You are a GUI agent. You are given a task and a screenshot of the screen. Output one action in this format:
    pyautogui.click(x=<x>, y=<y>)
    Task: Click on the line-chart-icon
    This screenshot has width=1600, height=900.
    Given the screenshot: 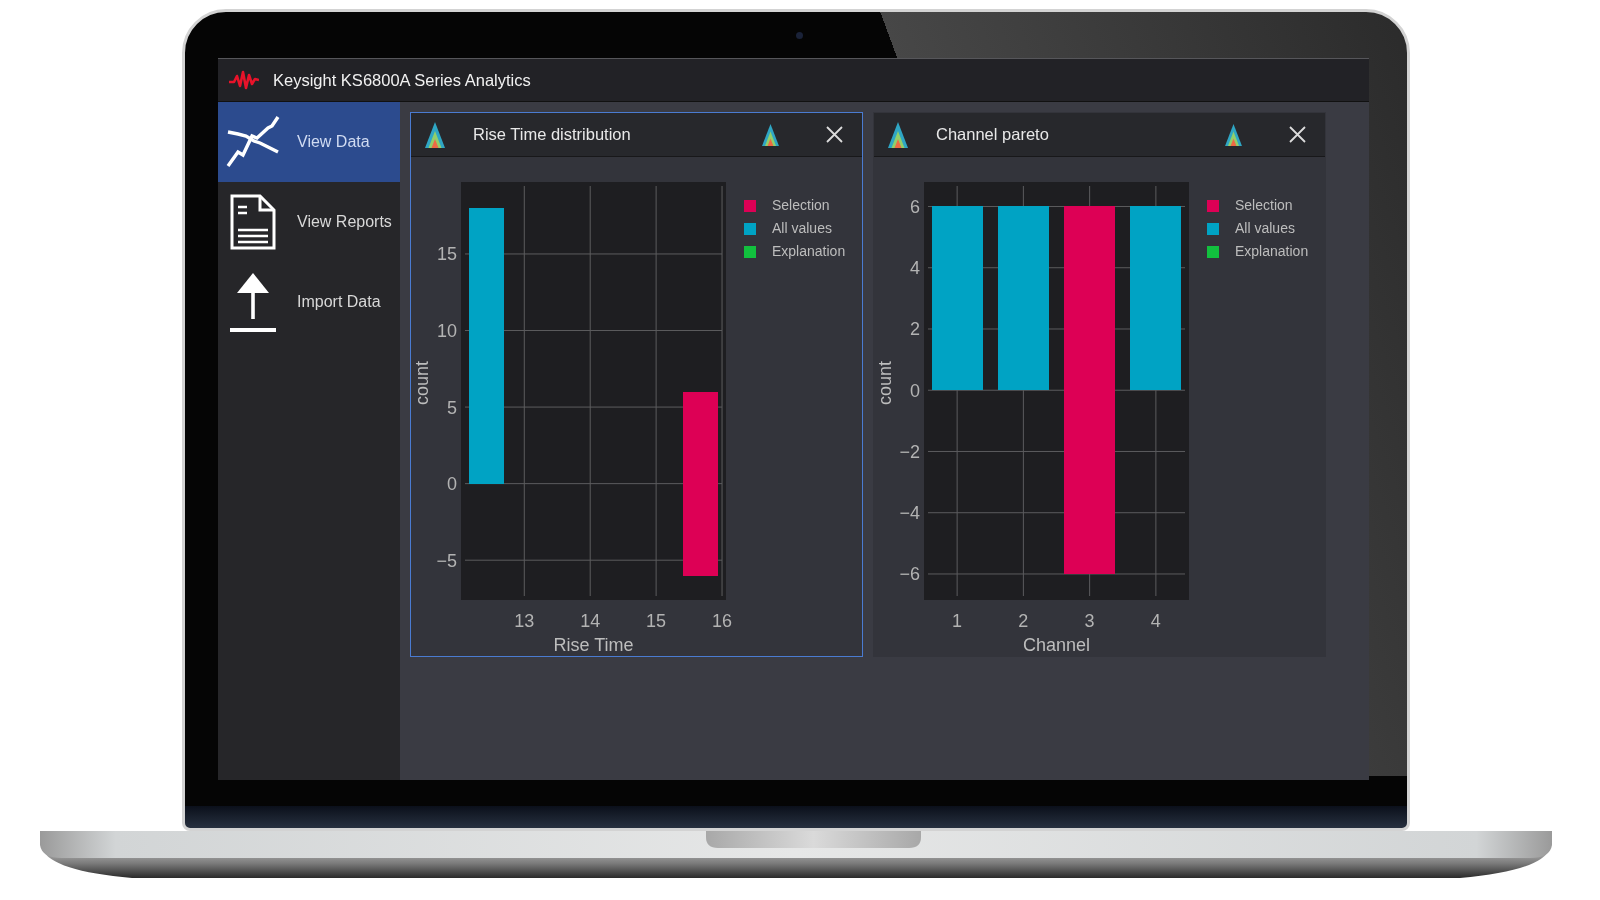 What is the action you would take?
    pyautogui.click(x=253, y=142)
    